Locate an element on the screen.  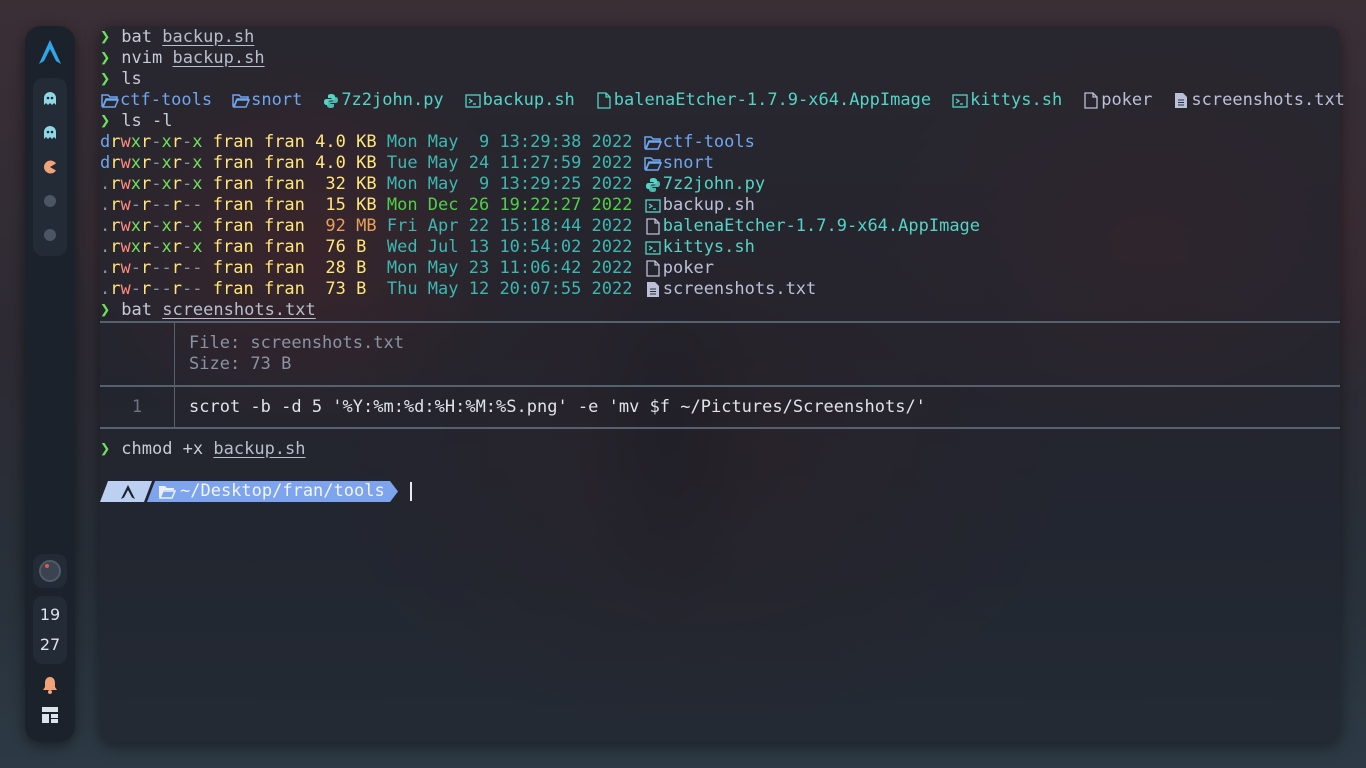
ls-name: backup.sh is located at coordinates (709, 205).